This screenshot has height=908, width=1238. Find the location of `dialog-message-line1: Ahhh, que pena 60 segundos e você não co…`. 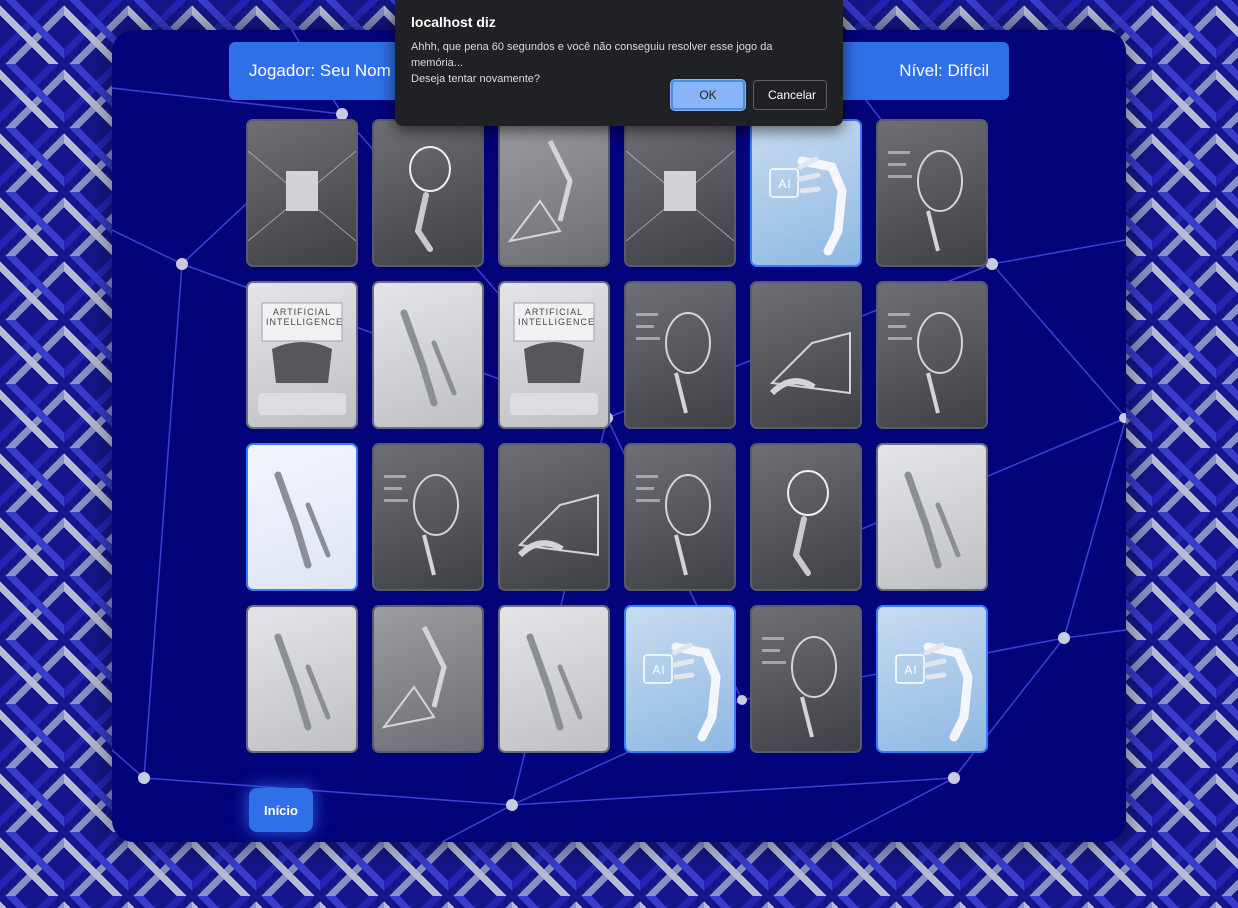

dialog-message-line1: Ahhh, que pena 60 segundos e você não co… is located at coordinates (592, 55).